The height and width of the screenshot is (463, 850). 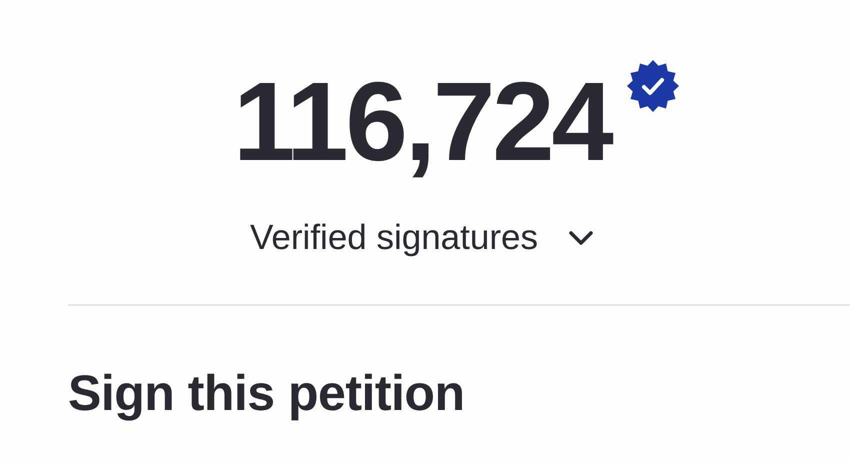 What do you see at coordinates (267, 393) in the screenshot?
I see `section-heading: Sign this petition` at bounding box center [267, 393].